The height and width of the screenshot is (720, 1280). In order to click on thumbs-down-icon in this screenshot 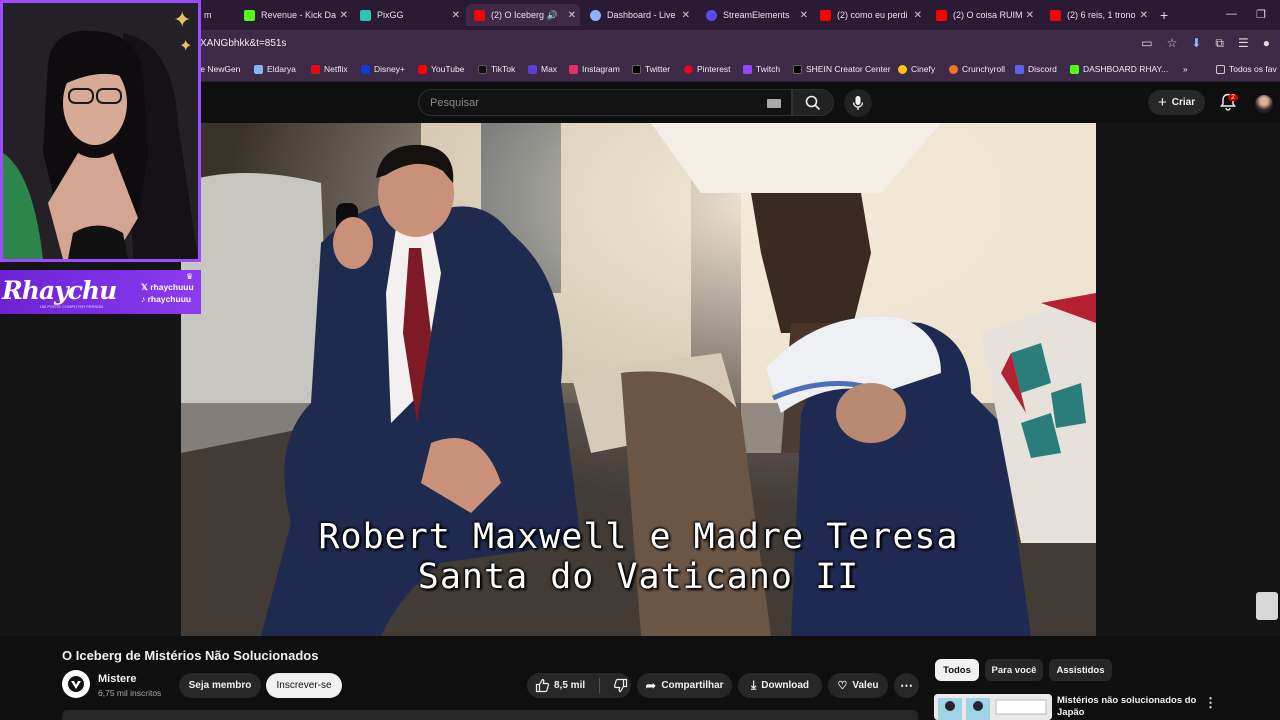, I will do `click(620, 685)`.